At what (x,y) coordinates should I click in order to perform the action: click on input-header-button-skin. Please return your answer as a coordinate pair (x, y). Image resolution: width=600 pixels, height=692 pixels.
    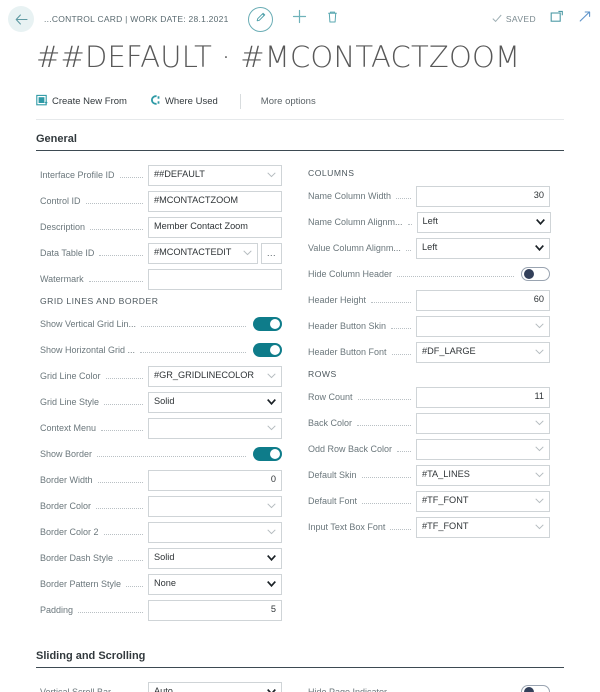
    Looking at the image, I should click on (483, 326).